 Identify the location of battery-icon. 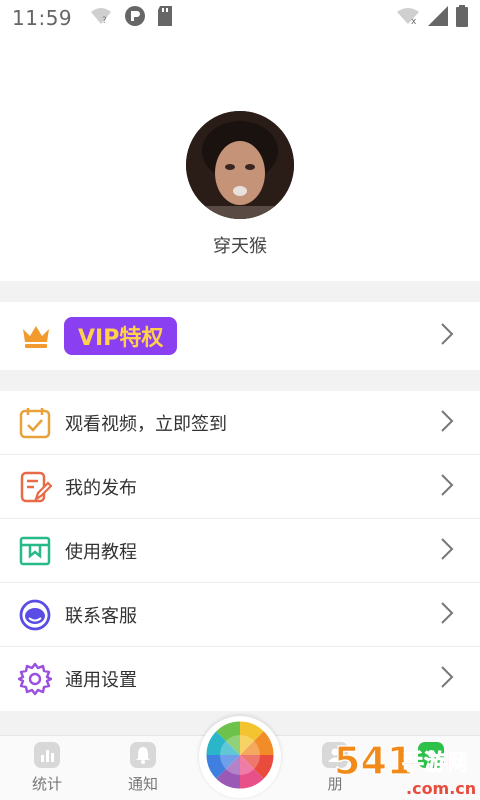
(462, 18).